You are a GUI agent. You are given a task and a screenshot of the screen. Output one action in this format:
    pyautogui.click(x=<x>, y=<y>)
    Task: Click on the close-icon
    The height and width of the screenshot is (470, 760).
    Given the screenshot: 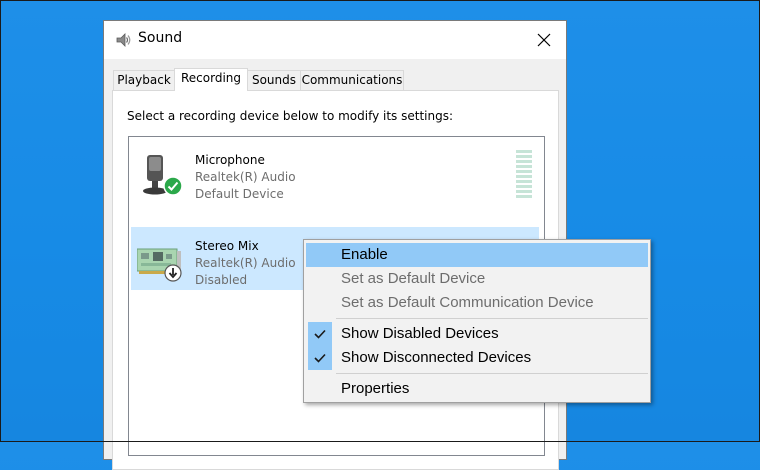 What is the action you would take?
    pyautogui.click(x=544, y=40)
    